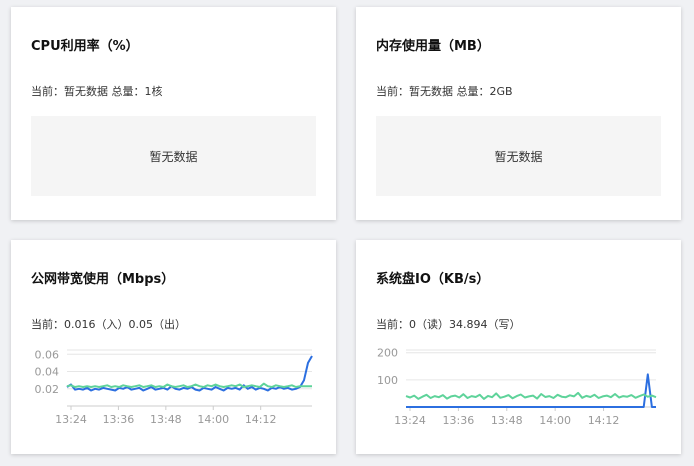  Describe the element at coordinates (166, 419) in the screenshot. I see `network-x-tick-label: 13:48` at that location.